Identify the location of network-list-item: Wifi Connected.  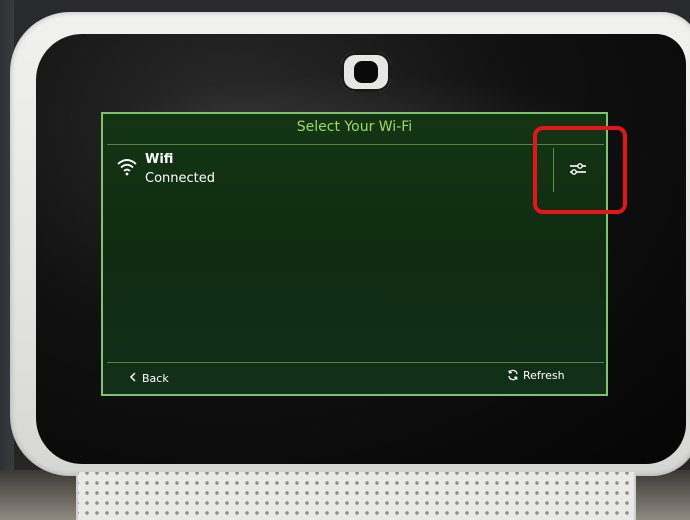
(327, 172).